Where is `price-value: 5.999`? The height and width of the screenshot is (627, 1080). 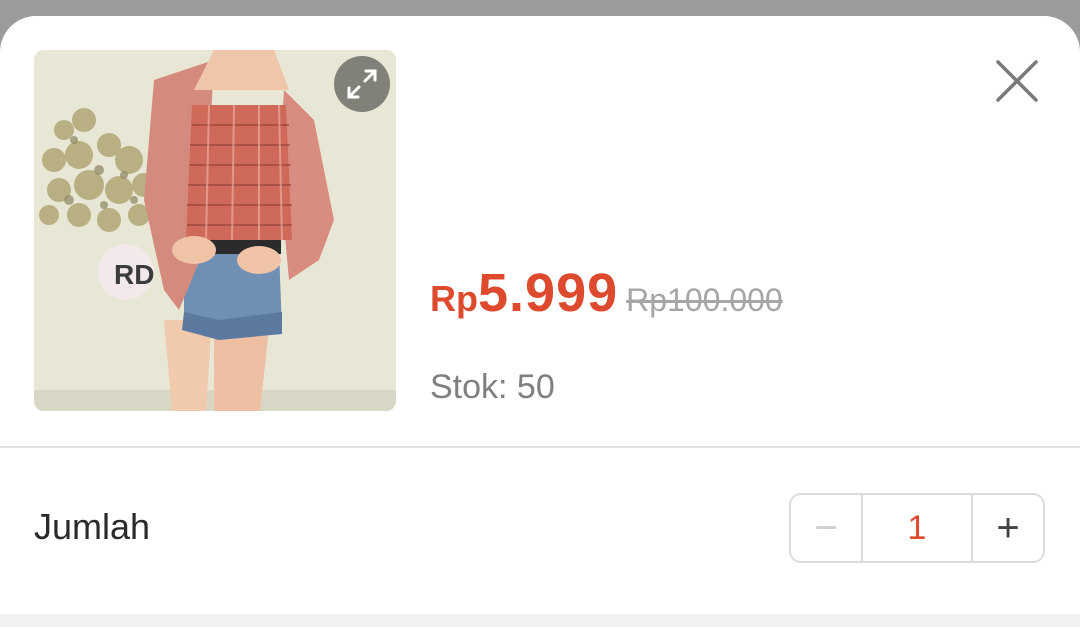 price-value: 5.999 is located at coordinates (548, 293).